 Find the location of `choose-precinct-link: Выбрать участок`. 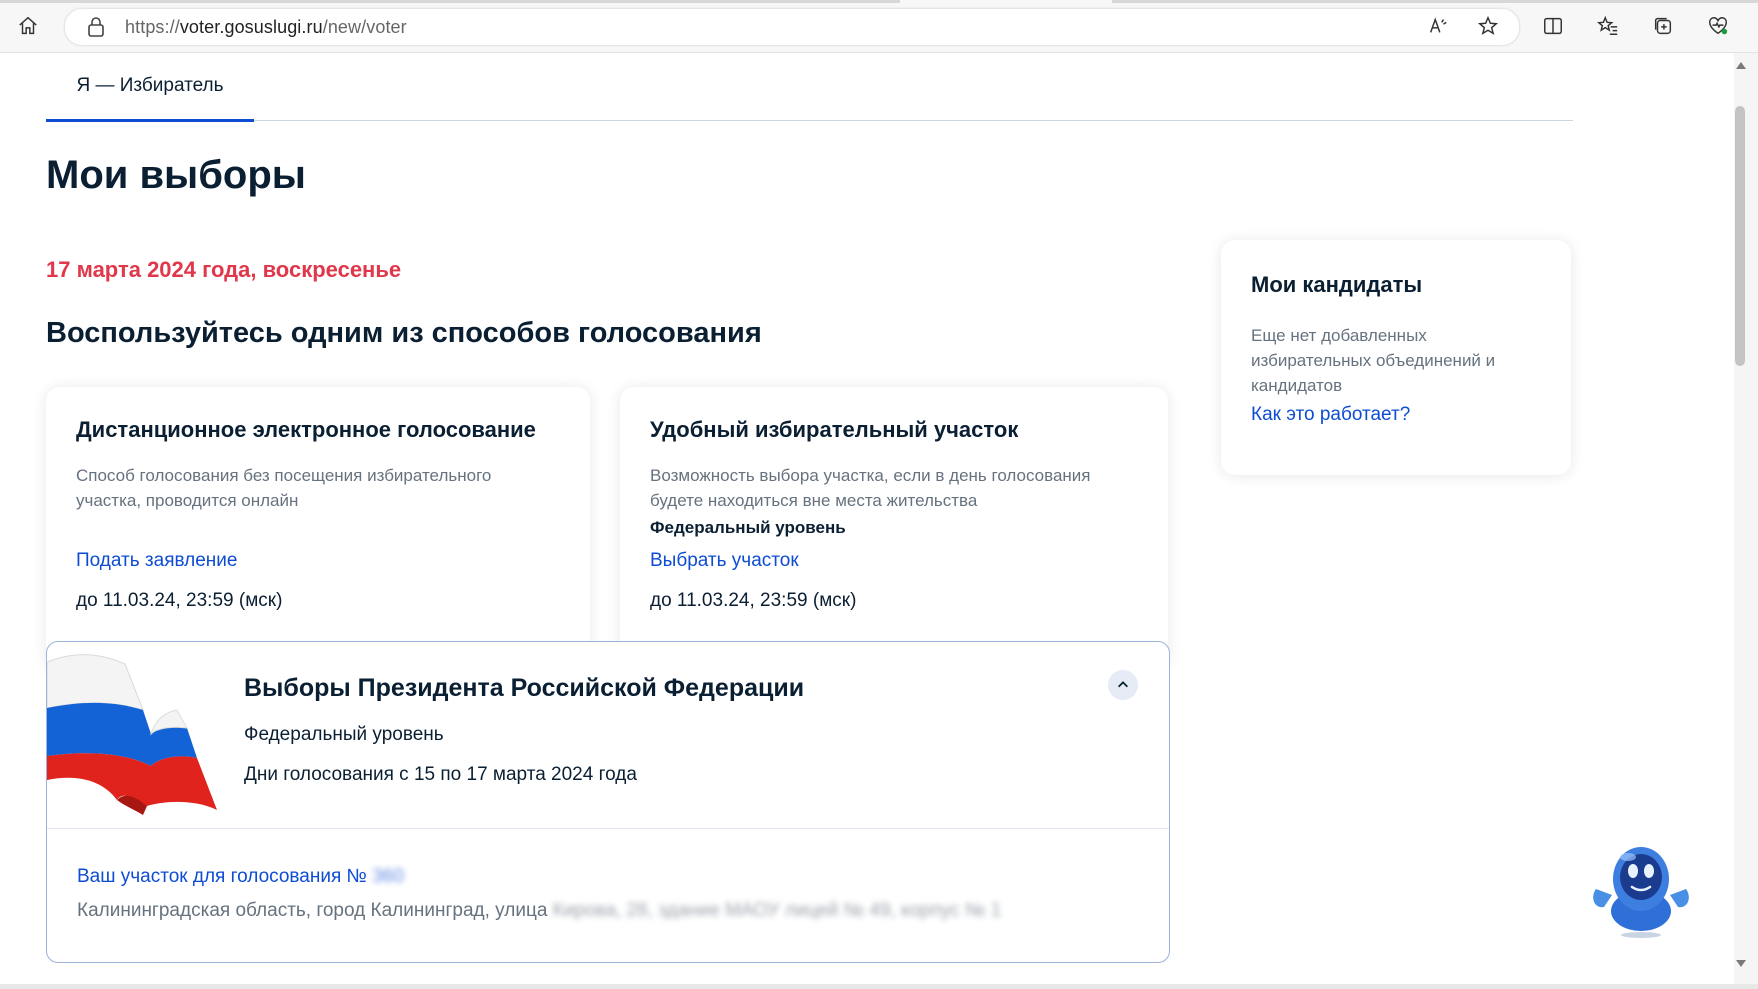

choose-precinct-link: Выбрать участок is located at coordinates (724, 561).